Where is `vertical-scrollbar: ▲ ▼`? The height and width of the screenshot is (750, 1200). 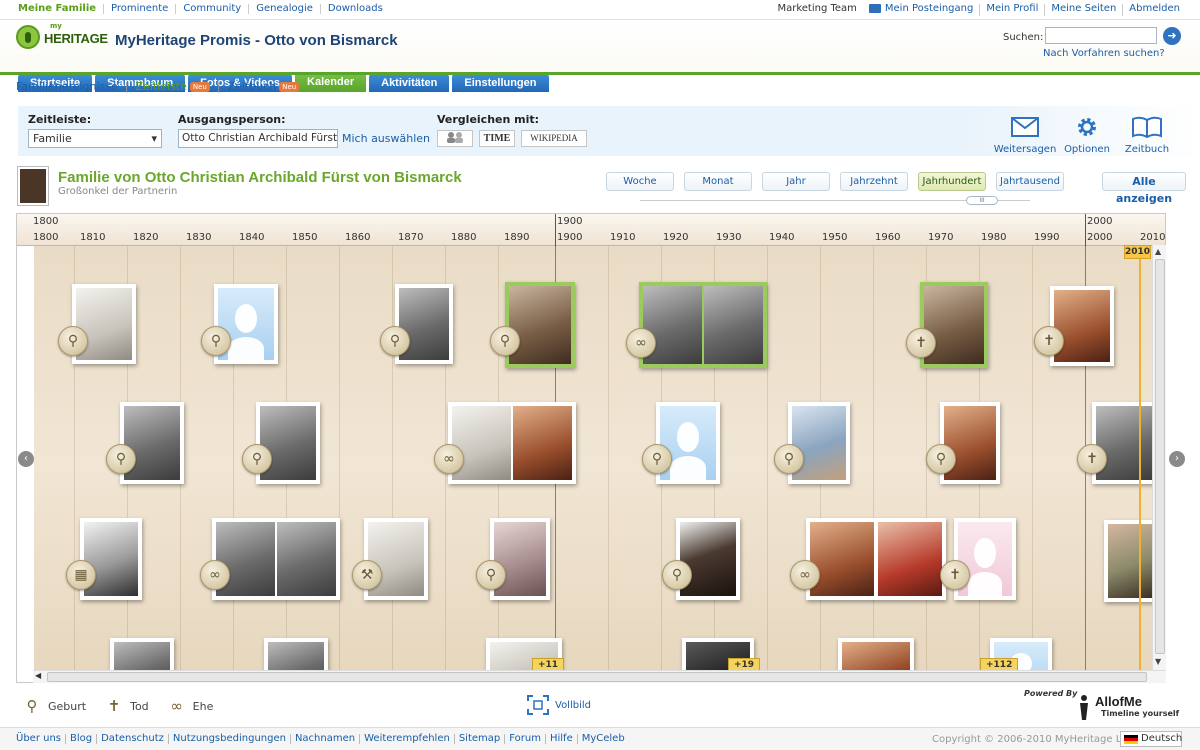
vertical-scrollbar: ▲ ▼ is located at coordinates (1159, 457).